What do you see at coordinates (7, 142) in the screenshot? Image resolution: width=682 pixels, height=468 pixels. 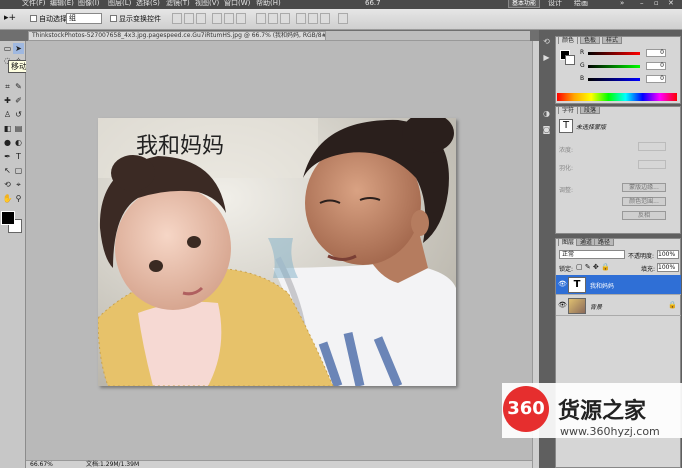 I see `blur-tool-icon: ●` at bounding box center [7, 142].